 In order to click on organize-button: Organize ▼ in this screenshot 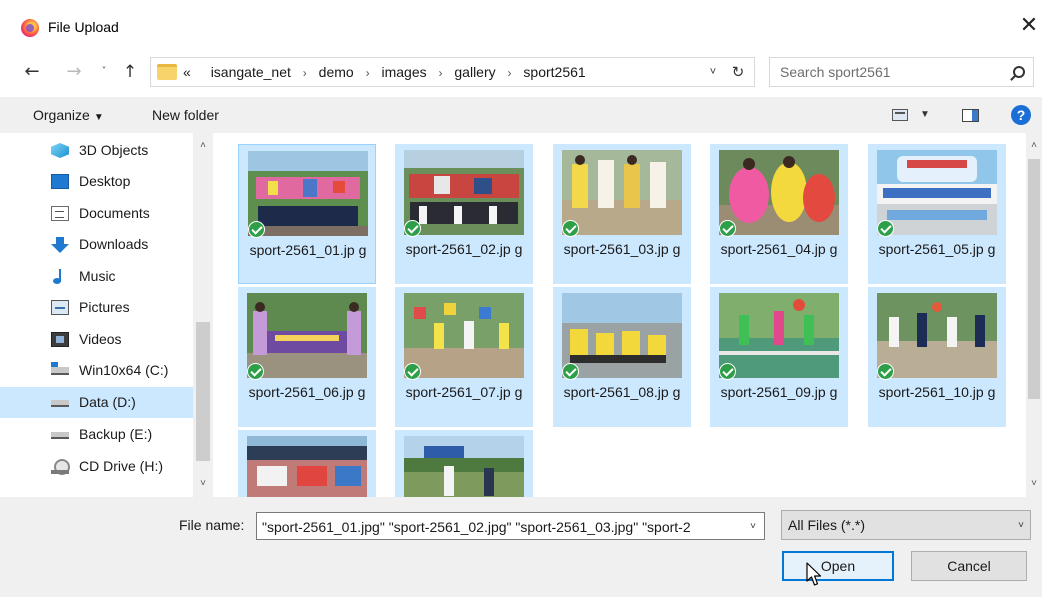, I will do `click(68, 115)`.